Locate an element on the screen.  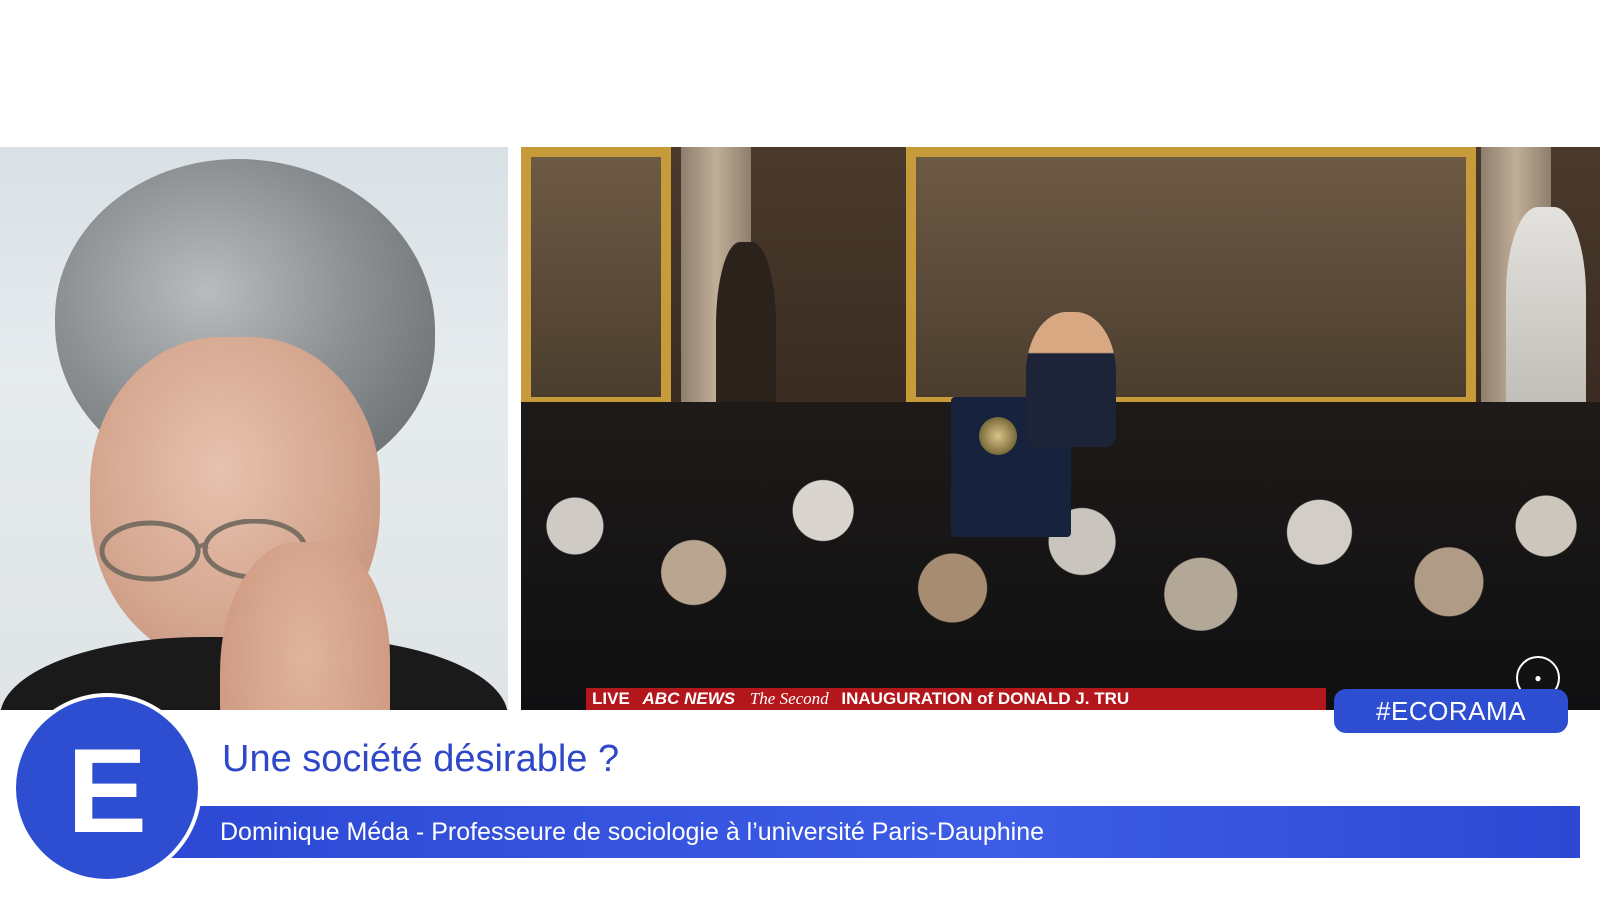
rotunda-painting-left is located at coordinates (596, 277).